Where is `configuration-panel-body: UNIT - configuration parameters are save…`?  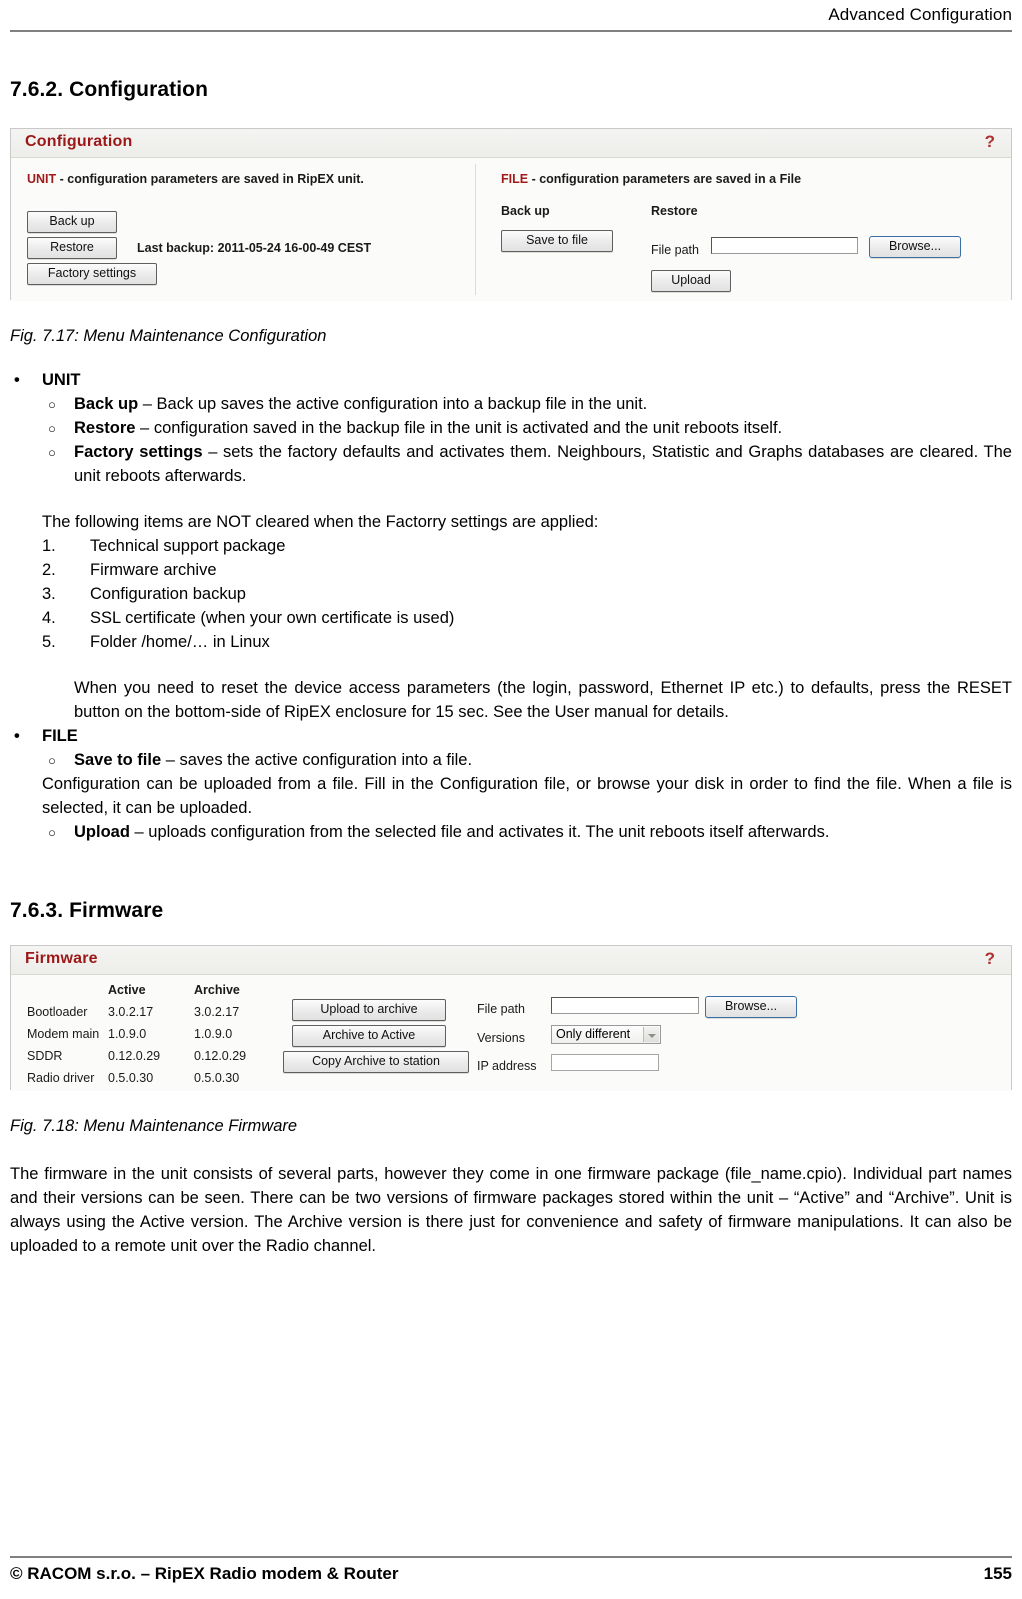
configuration-panel-body: UNIT - configuration parameters are save… is located at coordinates (511, 229).